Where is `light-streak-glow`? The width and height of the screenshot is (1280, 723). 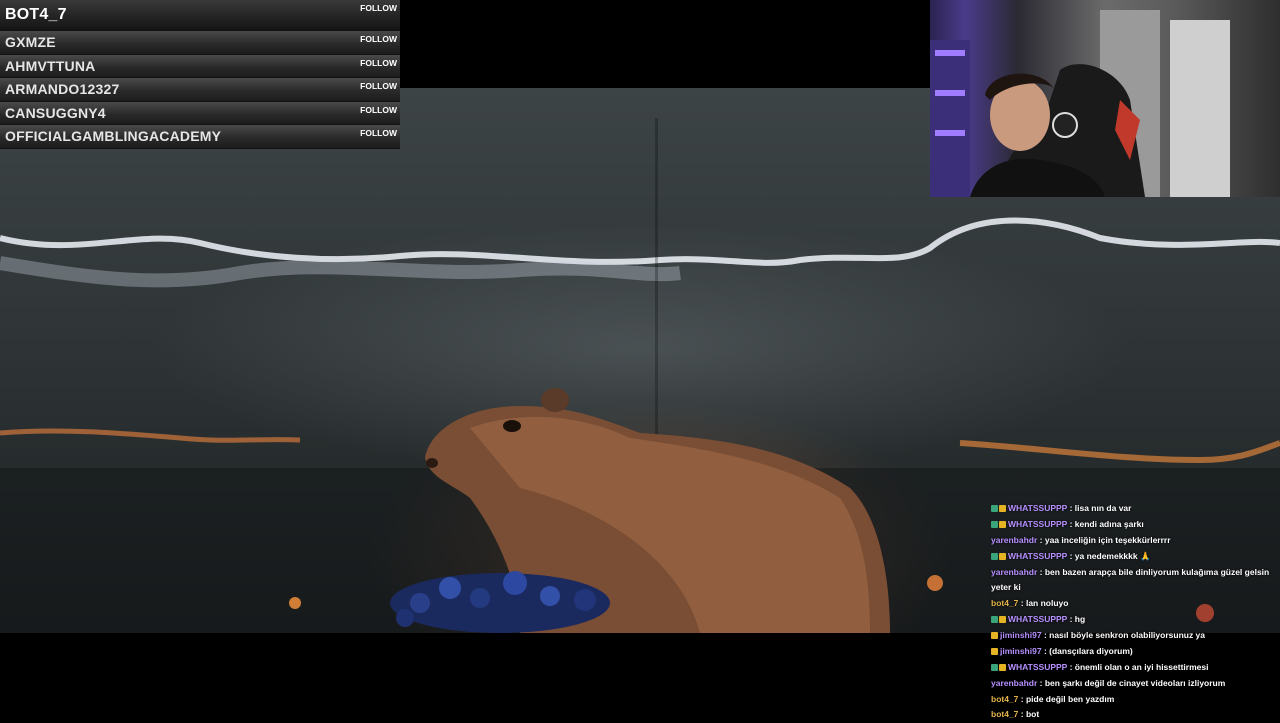 light-streak-glow is located at coordinates (340, 272).